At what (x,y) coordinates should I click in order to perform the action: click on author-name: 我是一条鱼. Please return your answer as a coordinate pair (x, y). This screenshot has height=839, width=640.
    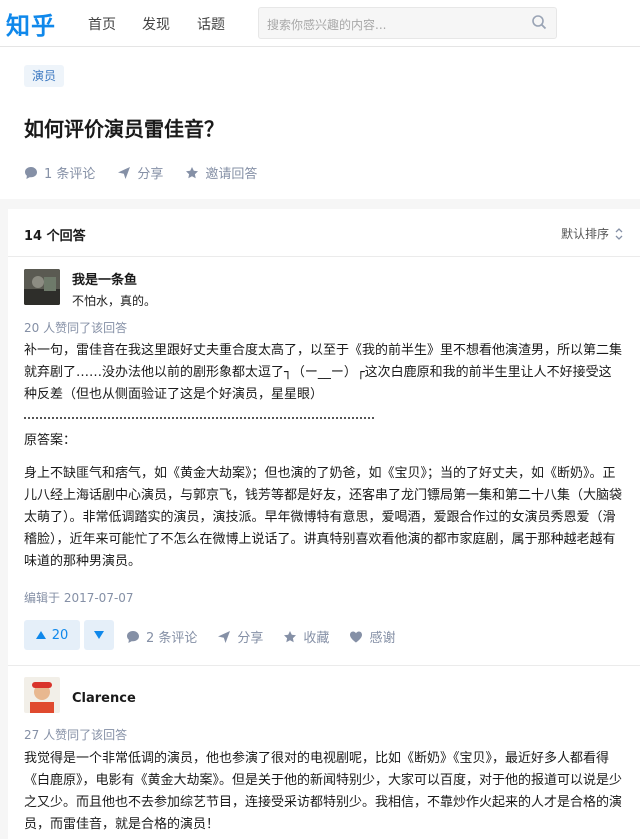
    Looking at the image, I should click on (104, 278).